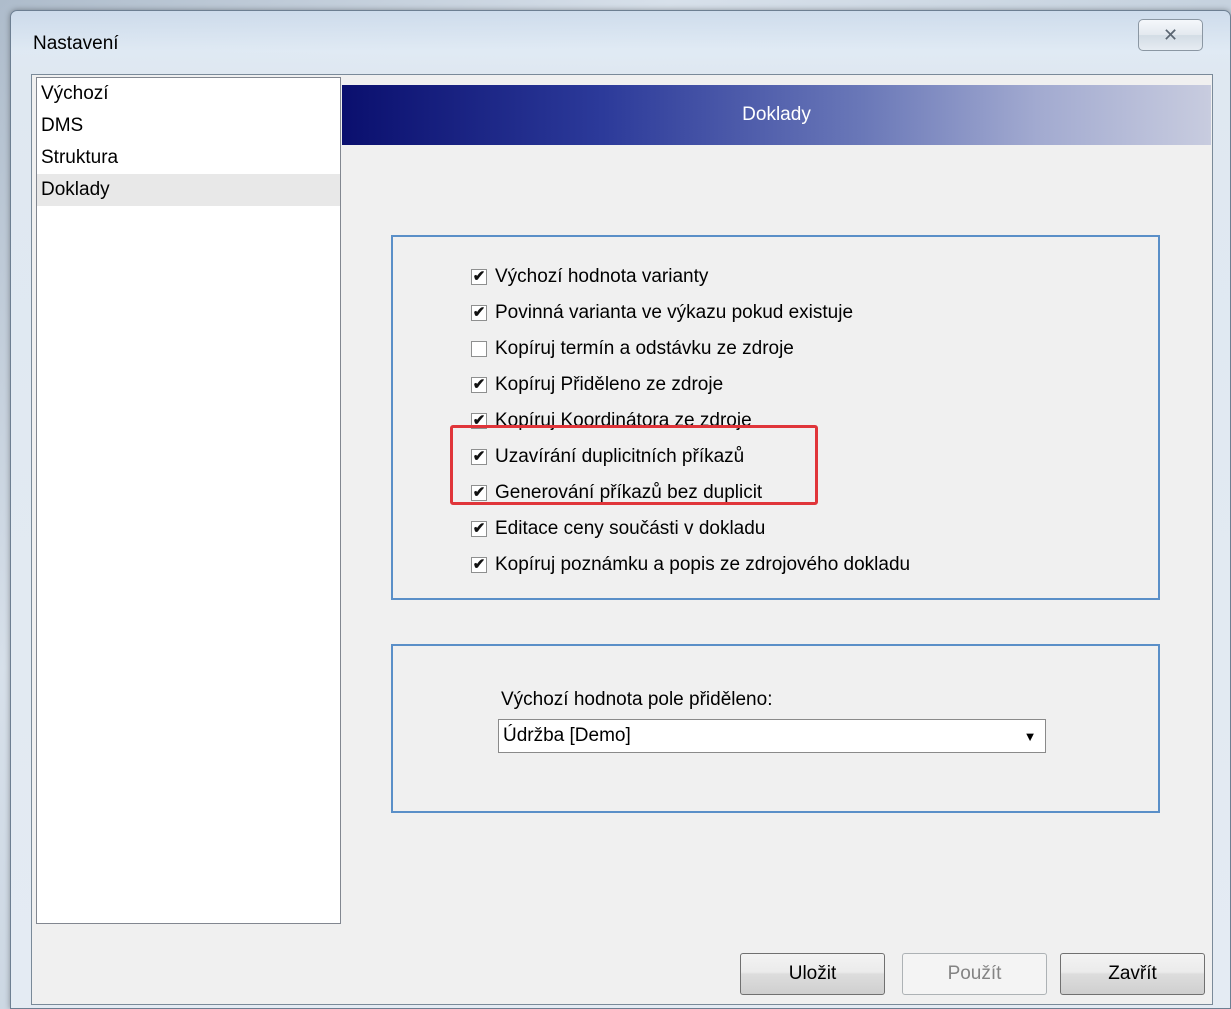 Image resolution: width=1231 pixels, height=1009 pixels. I want to click on section-header: Doklady, so click(776, 115).